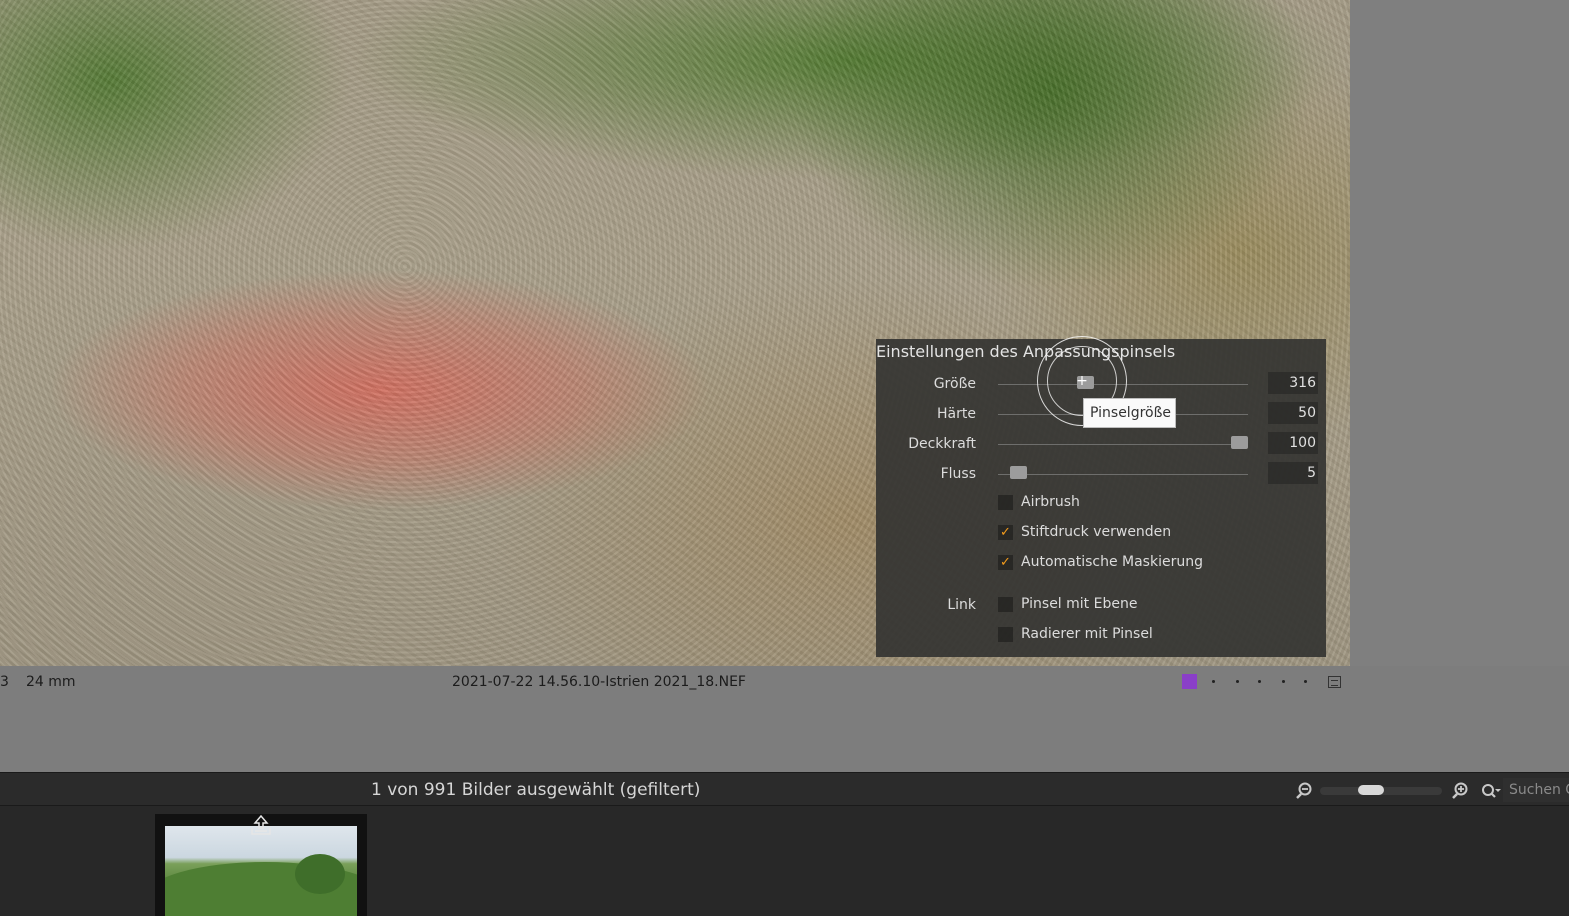 The image size is (1569, 916). Describe the element at coordinates (320, 874) in the screenshot. I see `thumbnail-tree` at that location.